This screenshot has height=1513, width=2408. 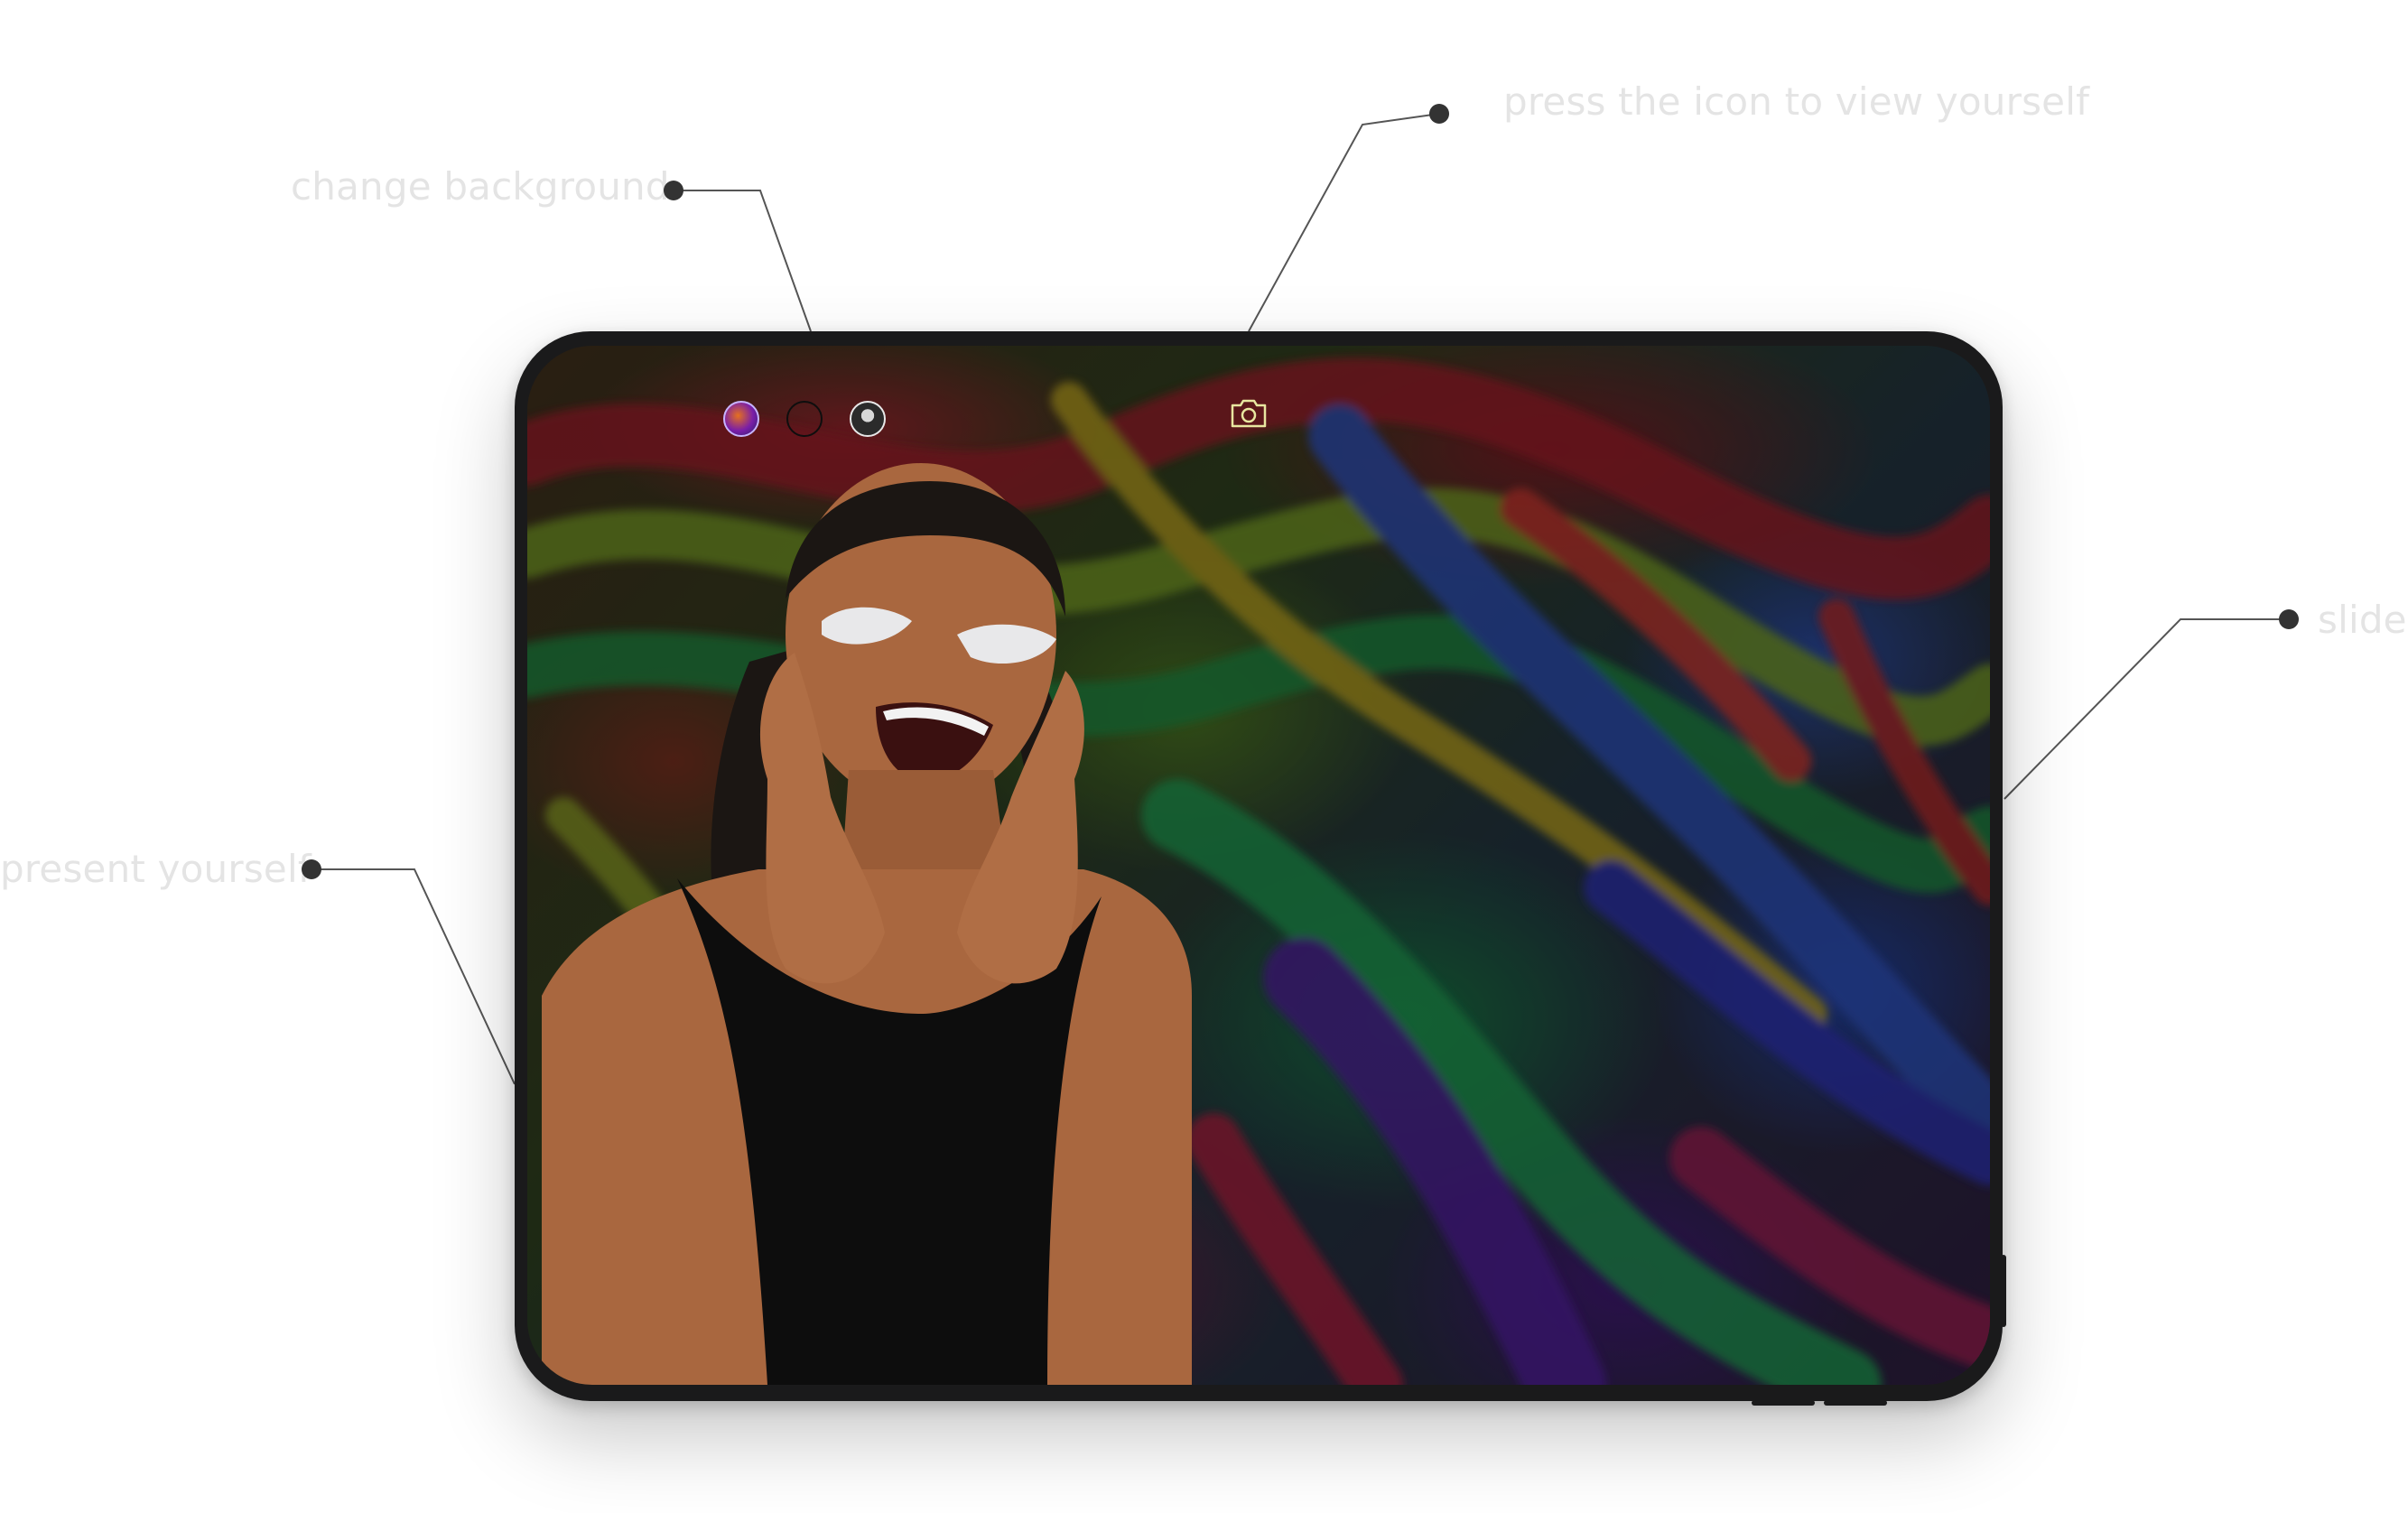 What do you see at coordinates (2363, 620) in the screenshot?
I see `callout-slides: slides` at bounding box center [2363, 620].